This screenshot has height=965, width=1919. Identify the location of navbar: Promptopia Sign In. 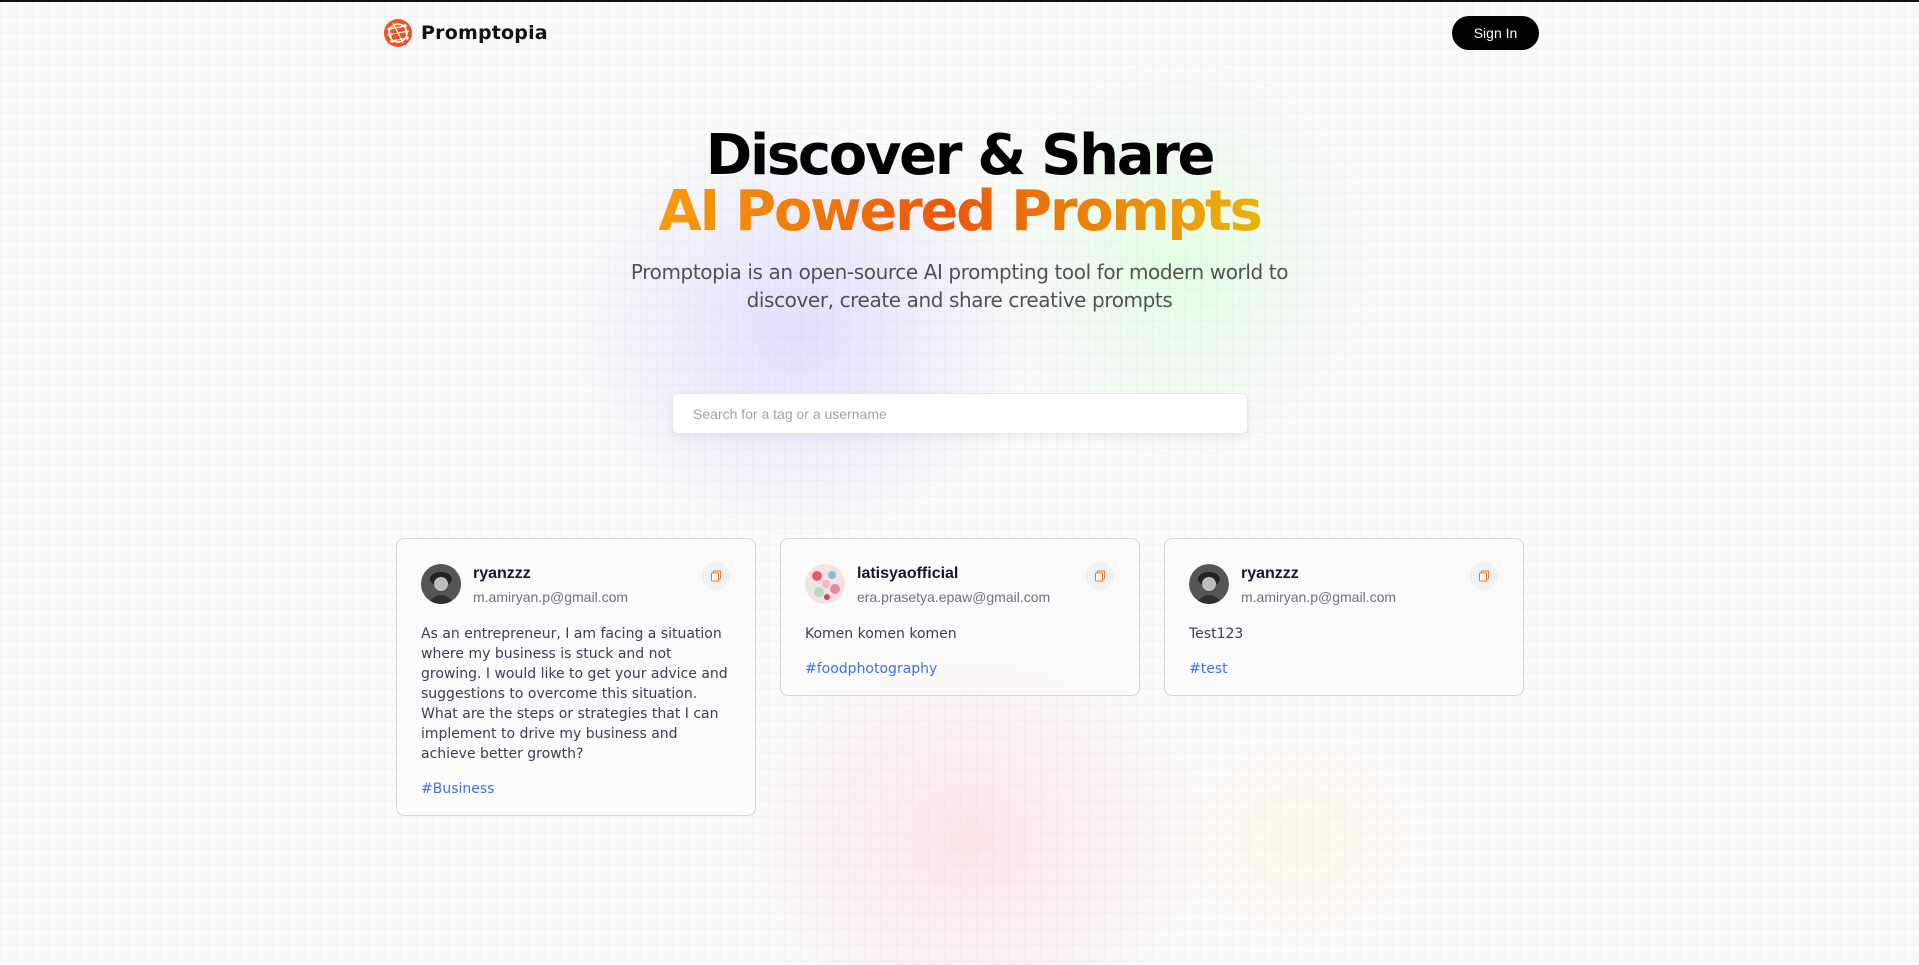
(961, 33).